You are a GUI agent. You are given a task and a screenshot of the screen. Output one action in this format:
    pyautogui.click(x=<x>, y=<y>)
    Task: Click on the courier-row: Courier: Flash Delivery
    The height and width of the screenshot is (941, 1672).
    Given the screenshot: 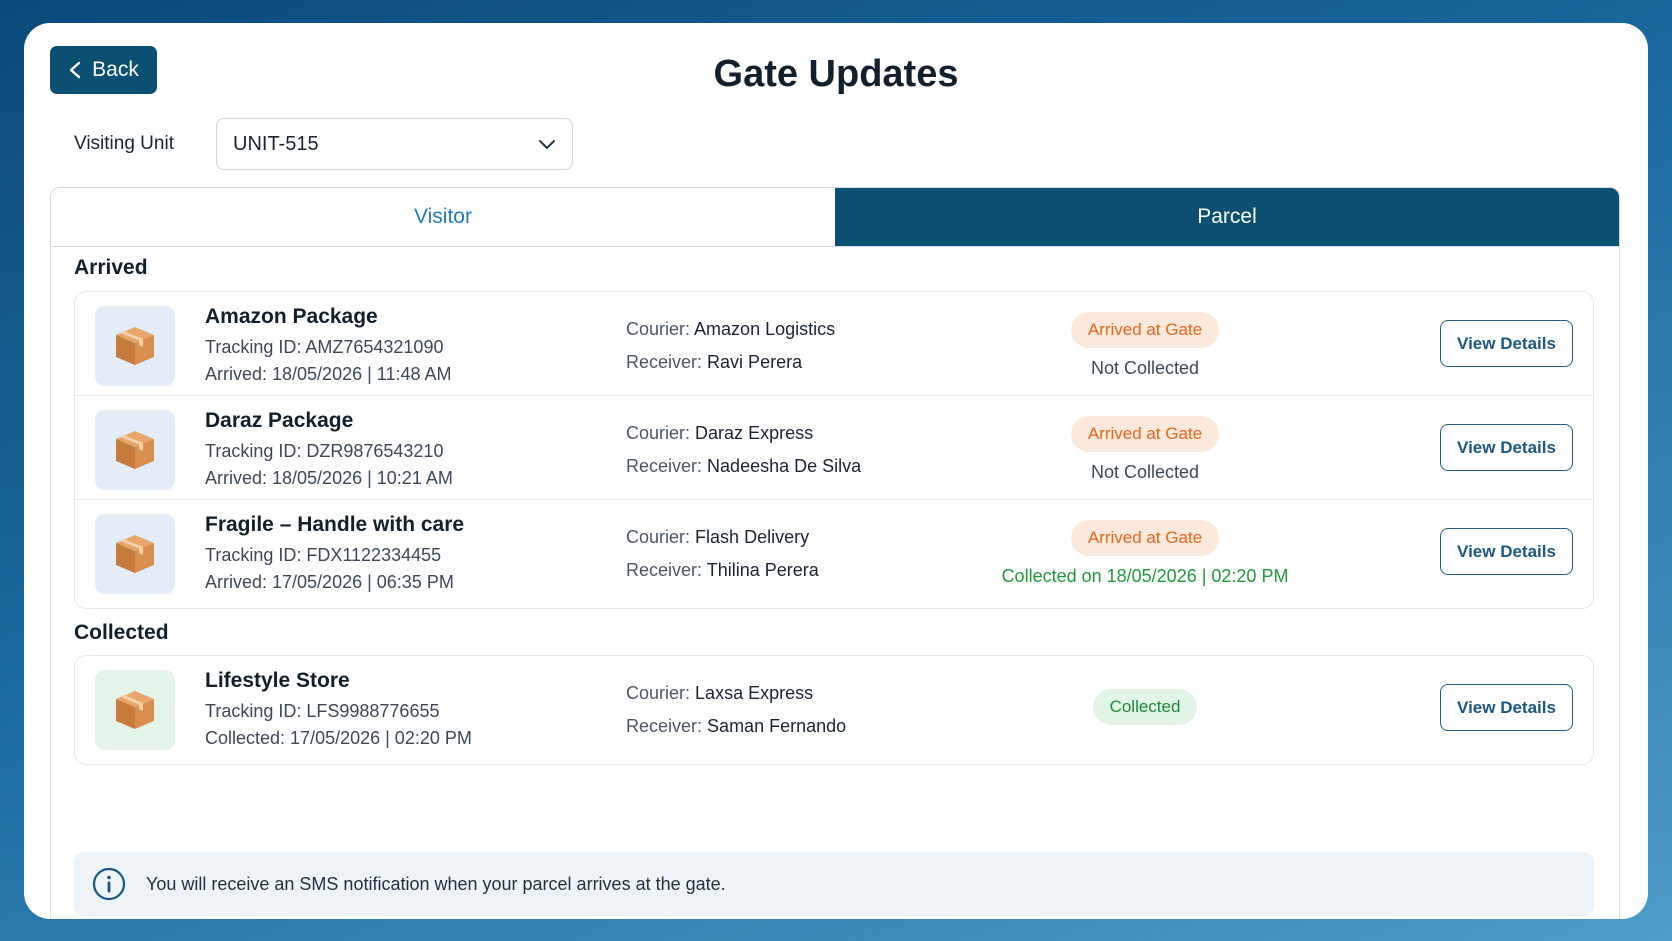 What is the action you would take?
    pyautogui.click(x=718, y=537)
    